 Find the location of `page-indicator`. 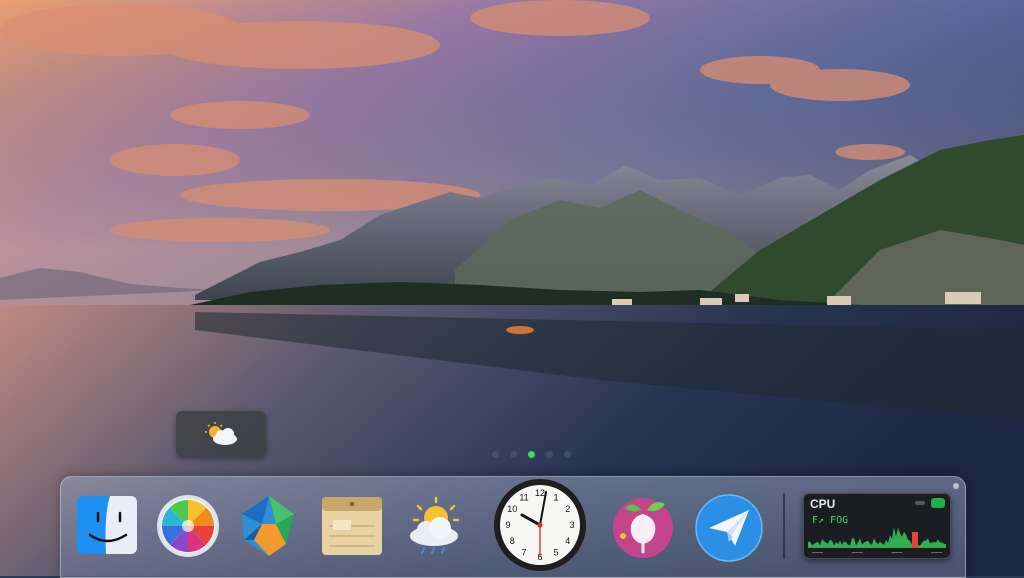

page-indicator is located at coordinates (537, 454).